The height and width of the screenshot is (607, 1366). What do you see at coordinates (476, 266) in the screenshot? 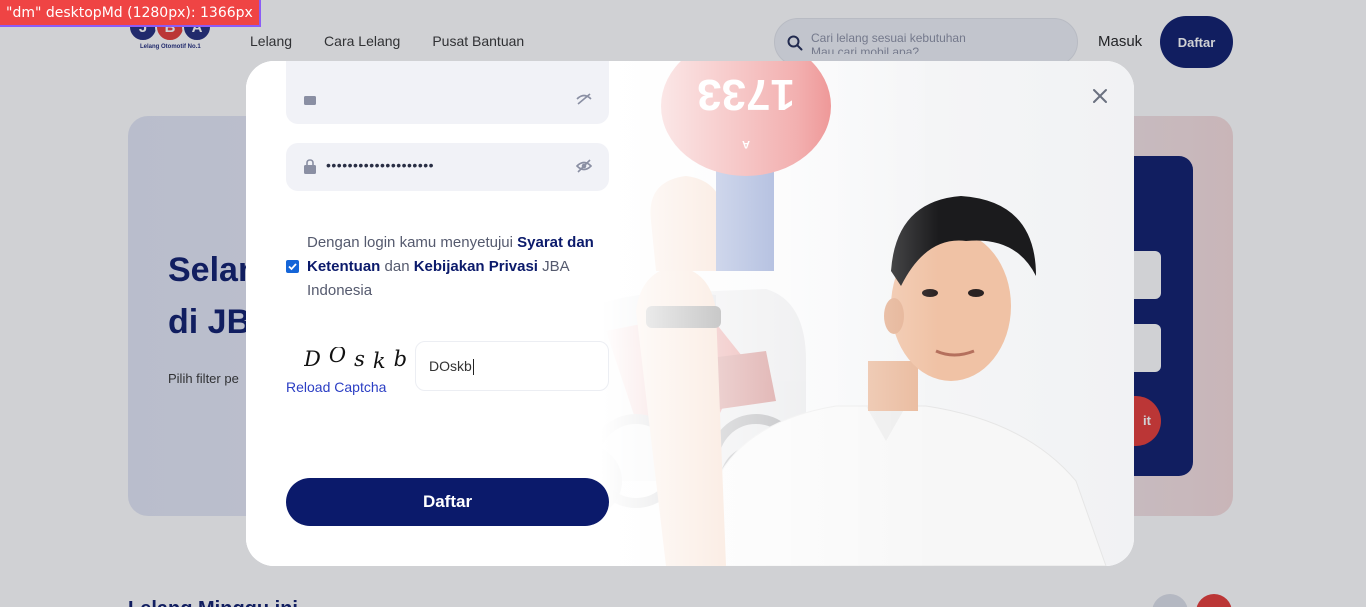
I see `privacy-link: Kebijakan Privasi` at bounding box center [476, 266].